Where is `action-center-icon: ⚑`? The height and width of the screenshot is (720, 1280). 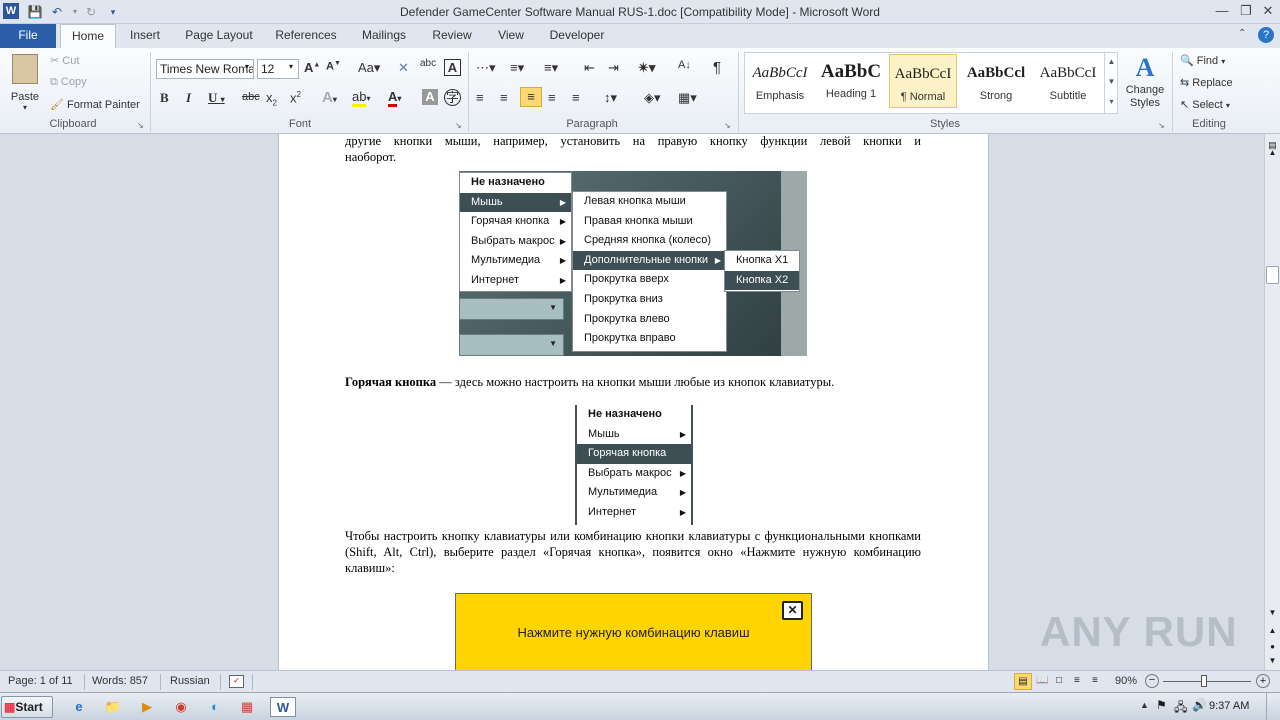
action-center-icon: ⚑ is located at coordinates (1161, 705).